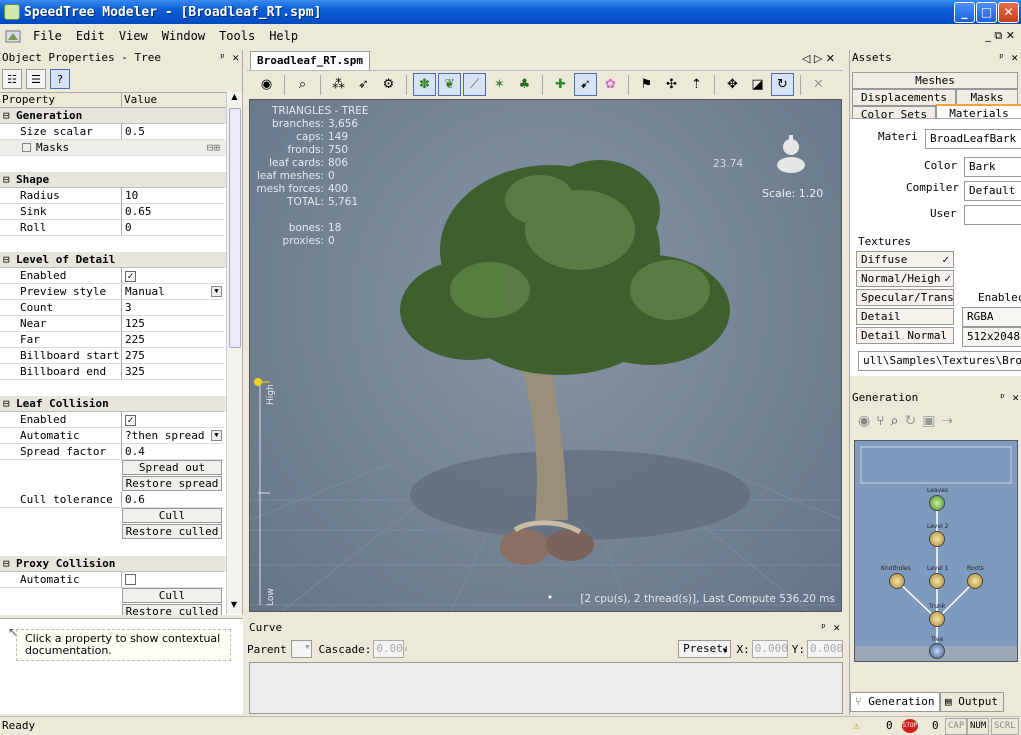 The image size is (1021, 735). Describe the element at coordinates (113, 260) in the screenshot. I see `group-level-of-detail: Level of Detail` at that location.